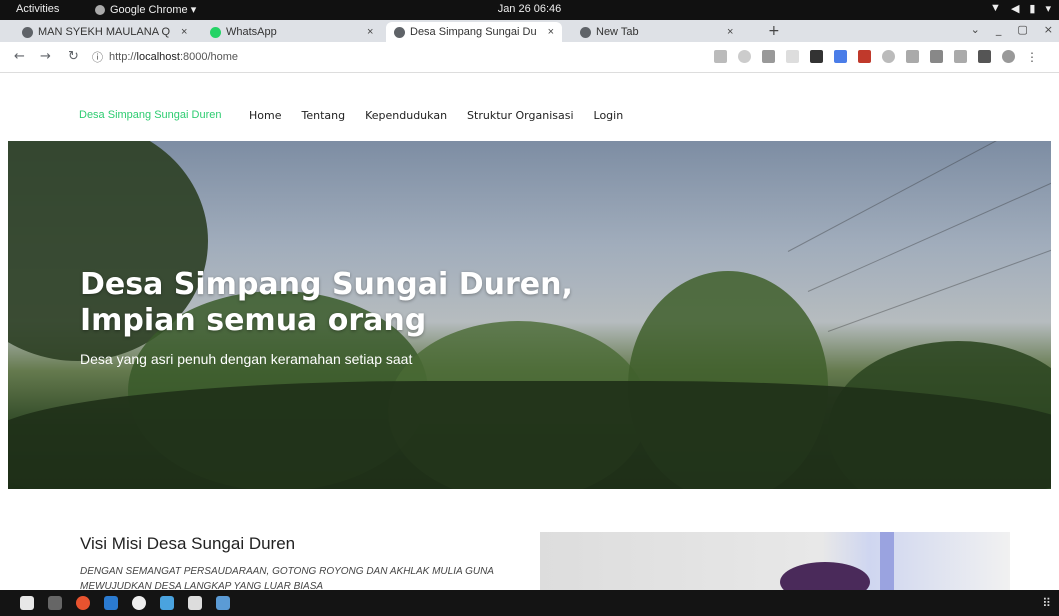 The height and width of the screenshot is (616, 1059). I want to click on system-tray: ▼ ◀ ▮ ▾, so click(1020, 8).